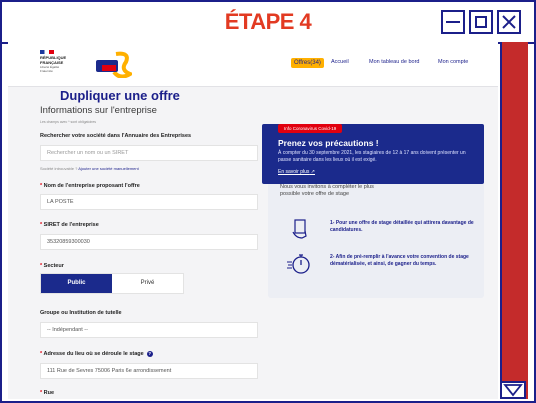 This screenshot has height=403, width=536. What do you see at coordinates (88, 153) in the screenshot?
I see `search-placeholder: Rechercher un nom ou un SIRET` at bounding box center [88, 153].